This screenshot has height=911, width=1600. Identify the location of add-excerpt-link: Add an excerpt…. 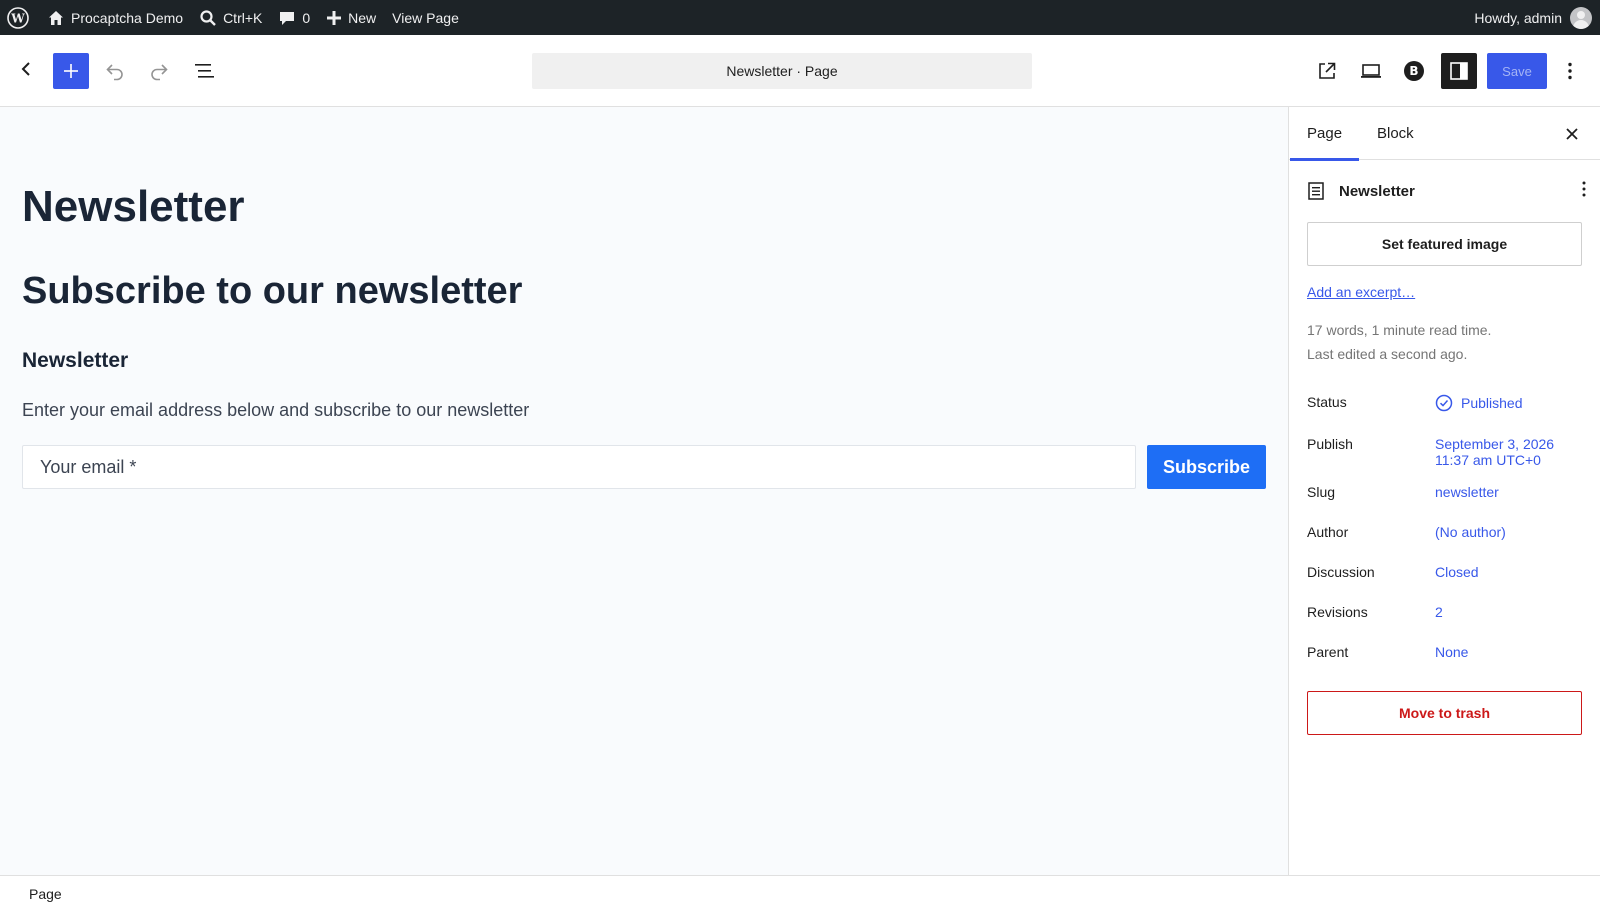
(1361, 292).